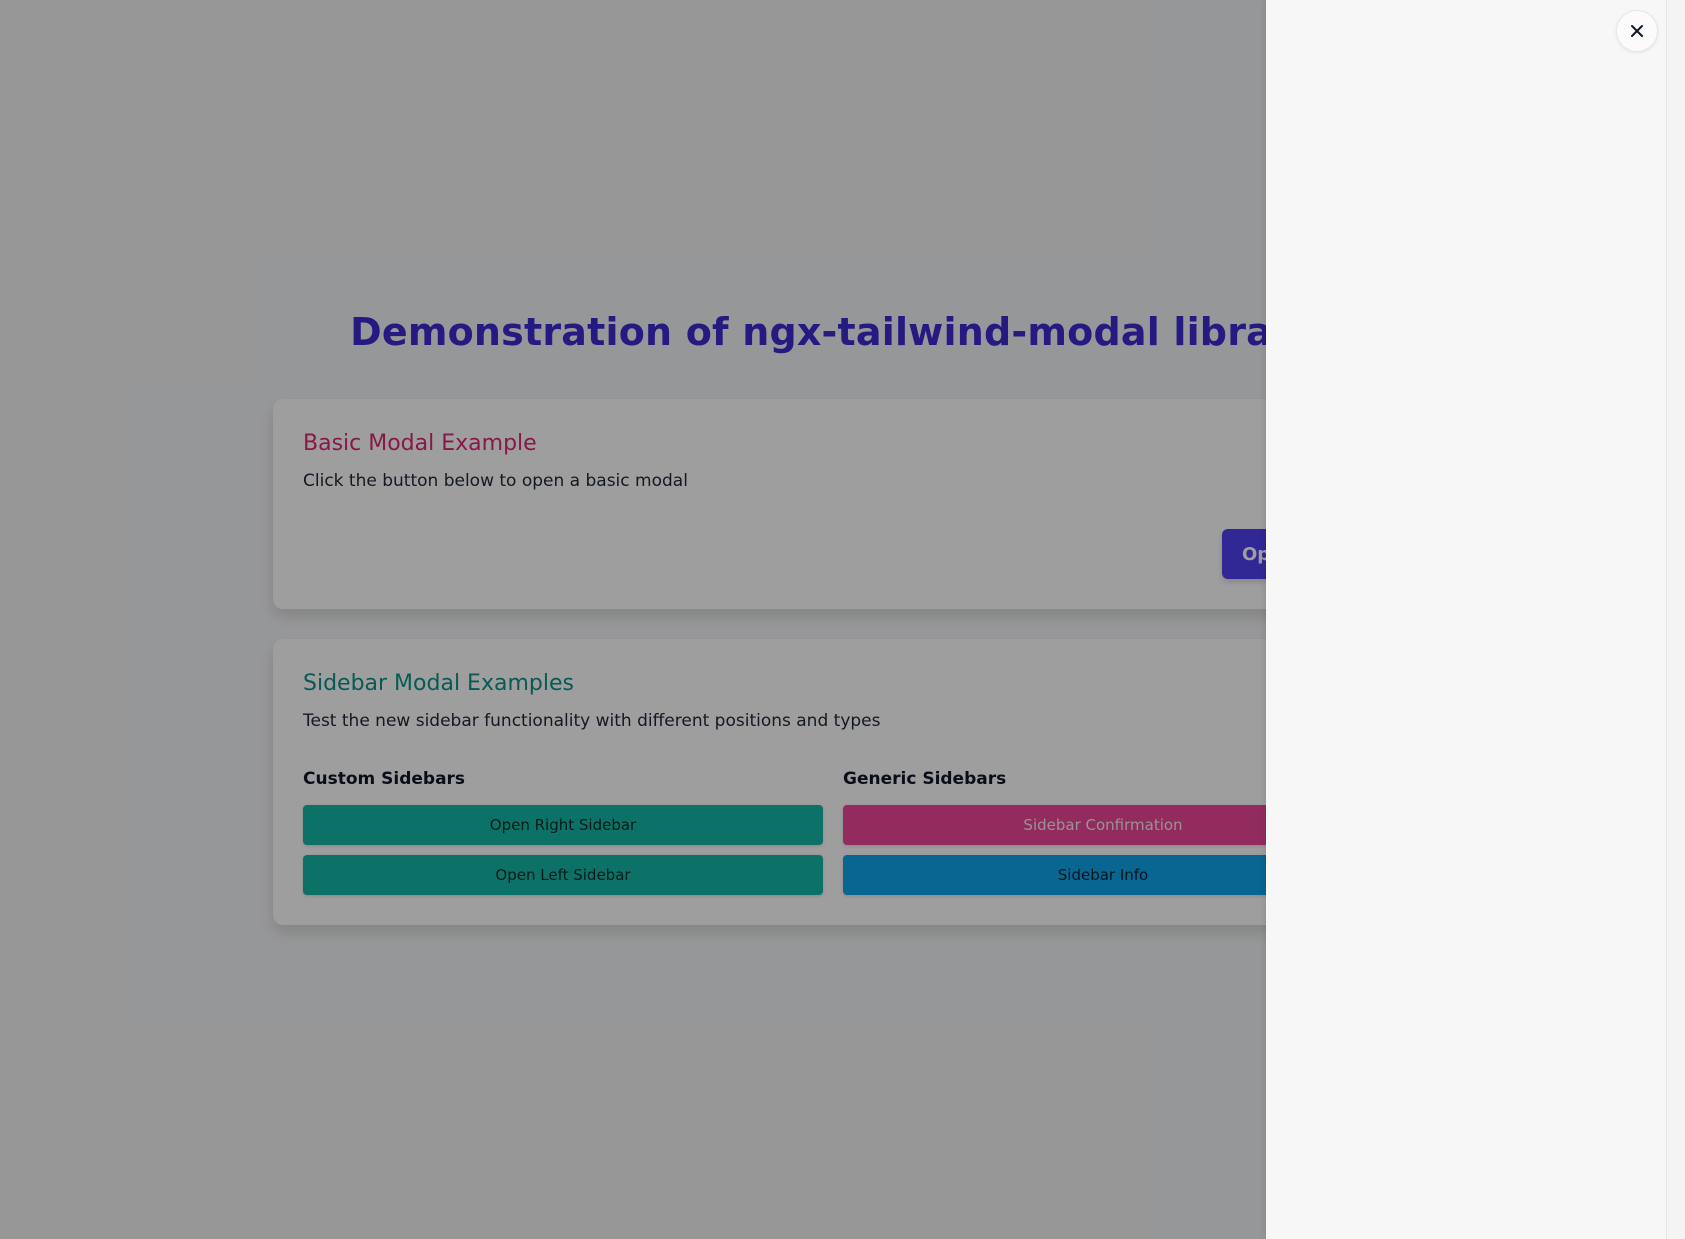 The width and height of the screenshot is (1685, 1239). I want to click on close-icon, so click(1637, 31).